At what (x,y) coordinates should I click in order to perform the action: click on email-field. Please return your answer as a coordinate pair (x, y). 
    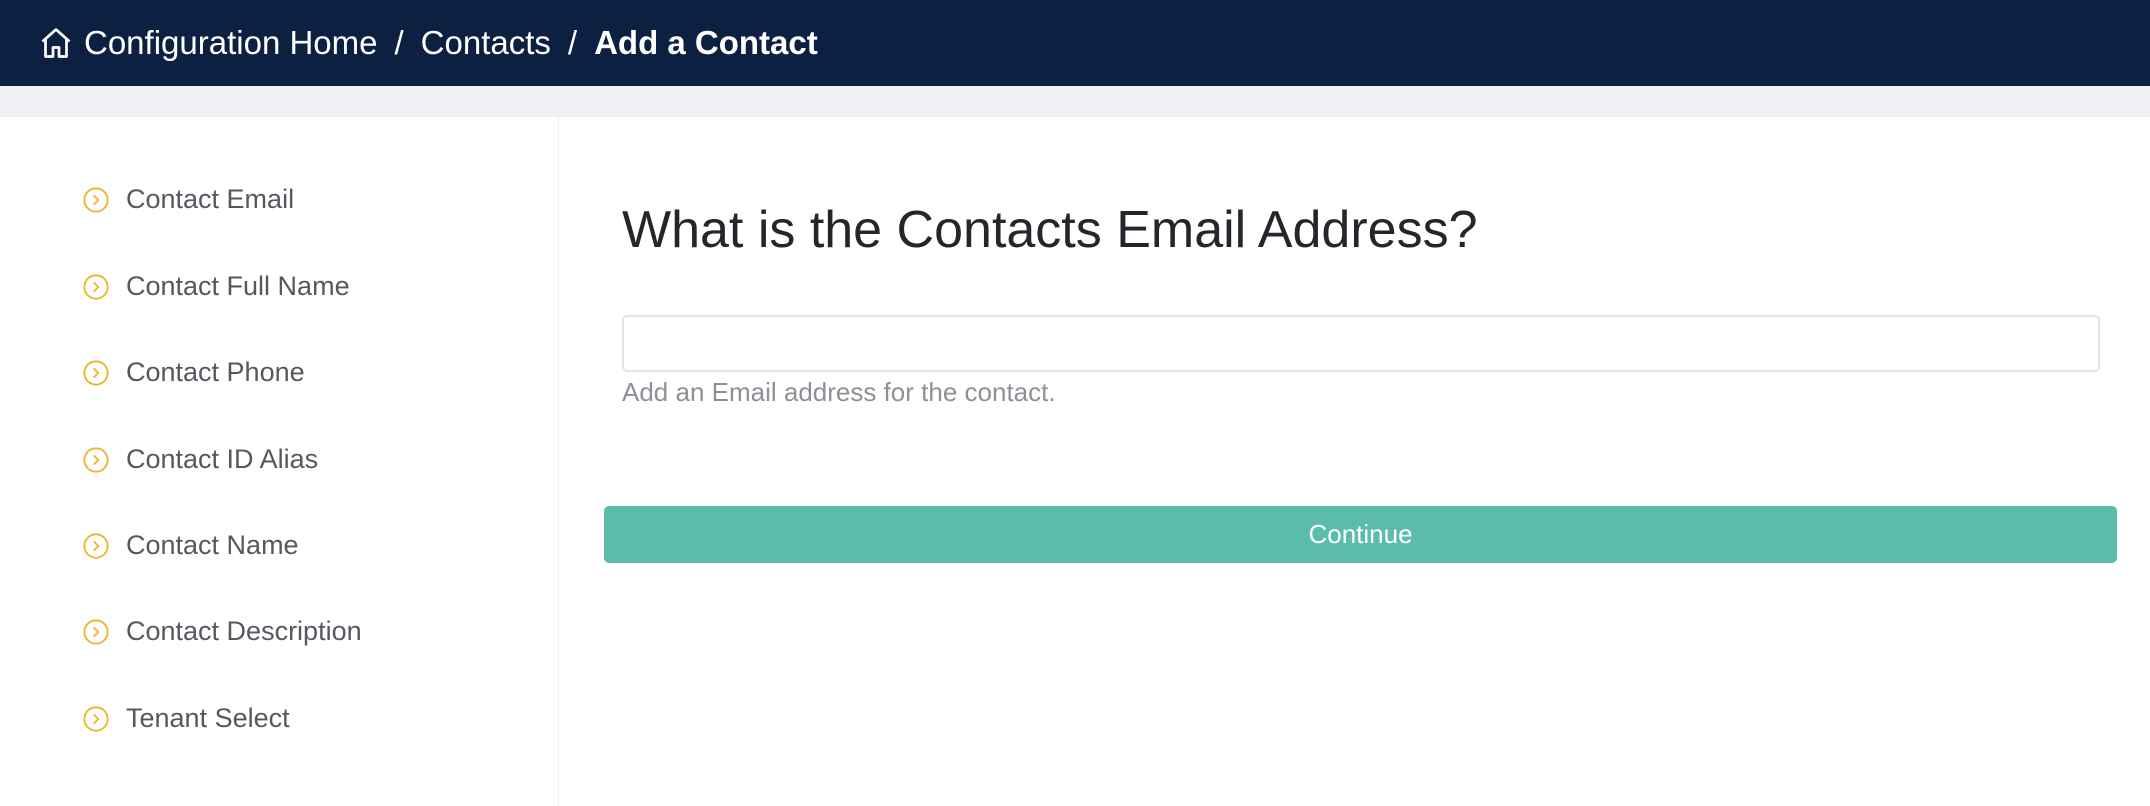
    Looking at the image, I should click on (1361, 343).